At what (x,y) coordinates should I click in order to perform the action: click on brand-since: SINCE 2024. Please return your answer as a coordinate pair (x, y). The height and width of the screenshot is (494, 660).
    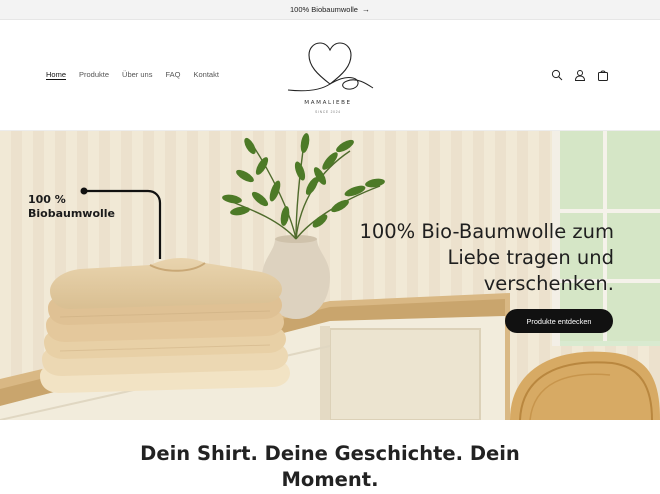
    Looking at the image, I should click on (328, 112).